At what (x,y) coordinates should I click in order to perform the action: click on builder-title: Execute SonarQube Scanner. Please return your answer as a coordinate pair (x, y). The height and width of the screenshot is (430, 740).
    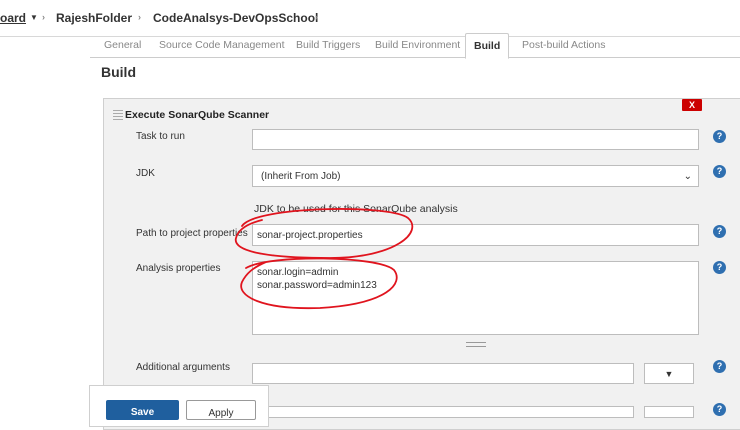
    Looking at the image, I should click on (197, 115).